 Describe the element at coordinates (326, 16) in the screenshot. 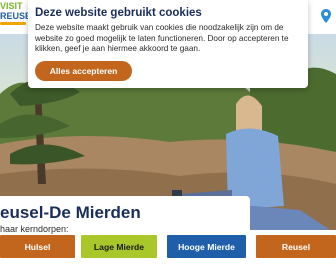

I see `map-pin-icon` at that location.